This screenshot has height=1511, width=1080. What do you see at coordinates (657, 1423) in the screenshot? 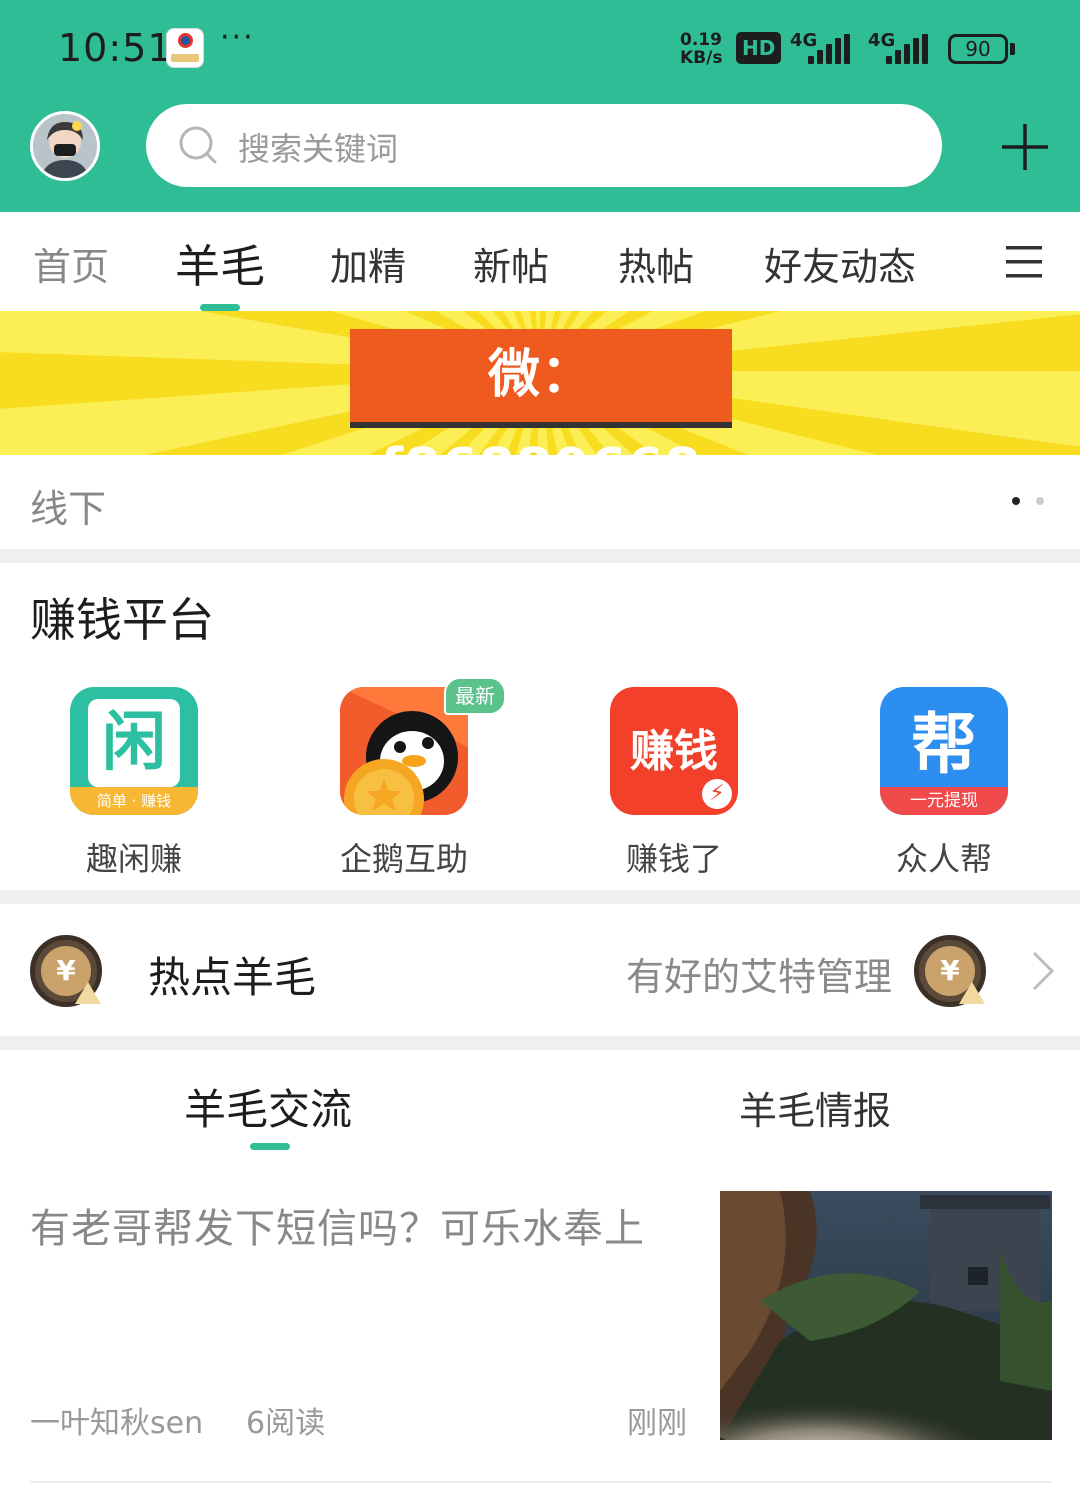
I see `post-time: 刚刚` at bounding box center [657, 1423].